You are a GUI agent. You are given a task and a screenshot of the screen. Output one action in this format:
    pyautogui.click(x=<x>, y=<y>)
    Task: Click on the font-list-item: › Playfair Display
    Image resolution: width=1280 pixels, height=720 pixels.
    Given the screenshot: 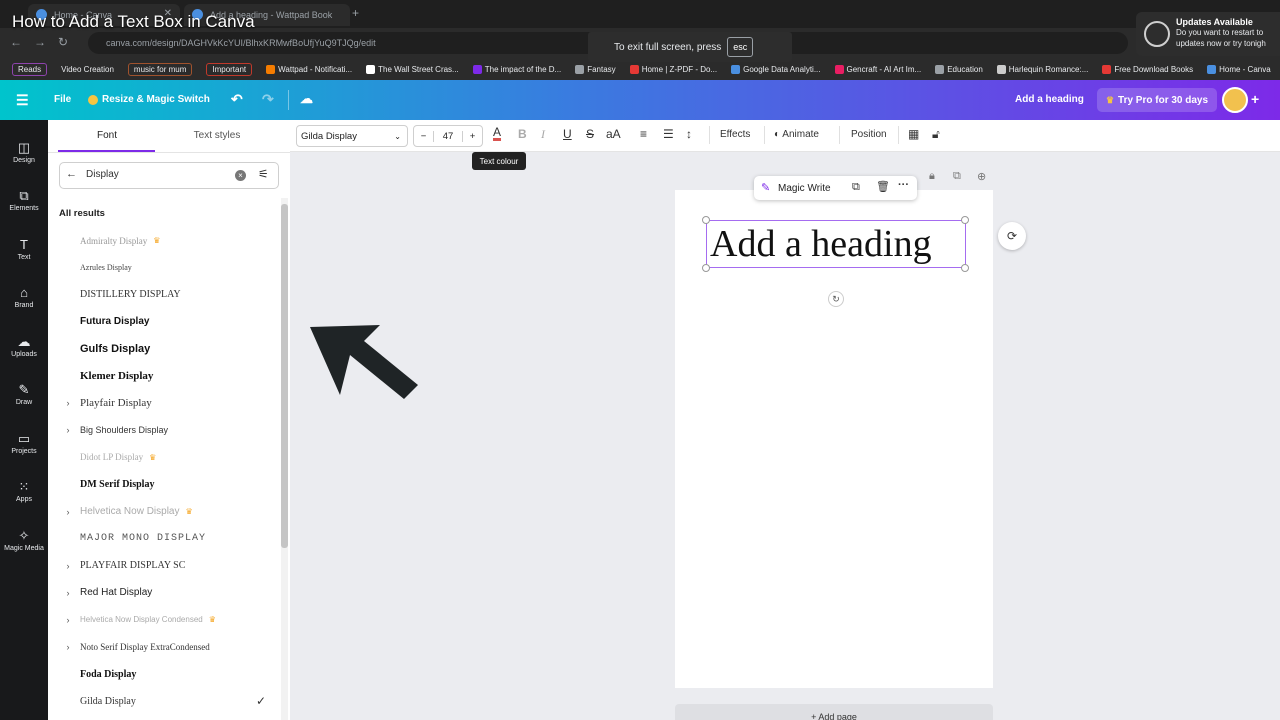 What is the action you would take?
    pyautogui.click(x=167, y=403)
    